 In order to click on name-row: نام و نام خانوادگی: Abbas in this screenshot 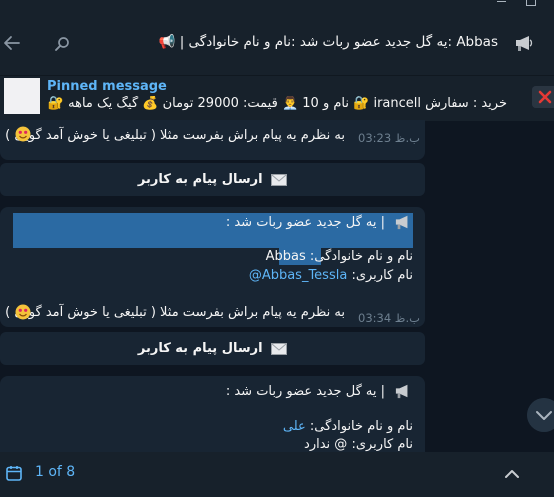, I will do `click(339, 256)`.